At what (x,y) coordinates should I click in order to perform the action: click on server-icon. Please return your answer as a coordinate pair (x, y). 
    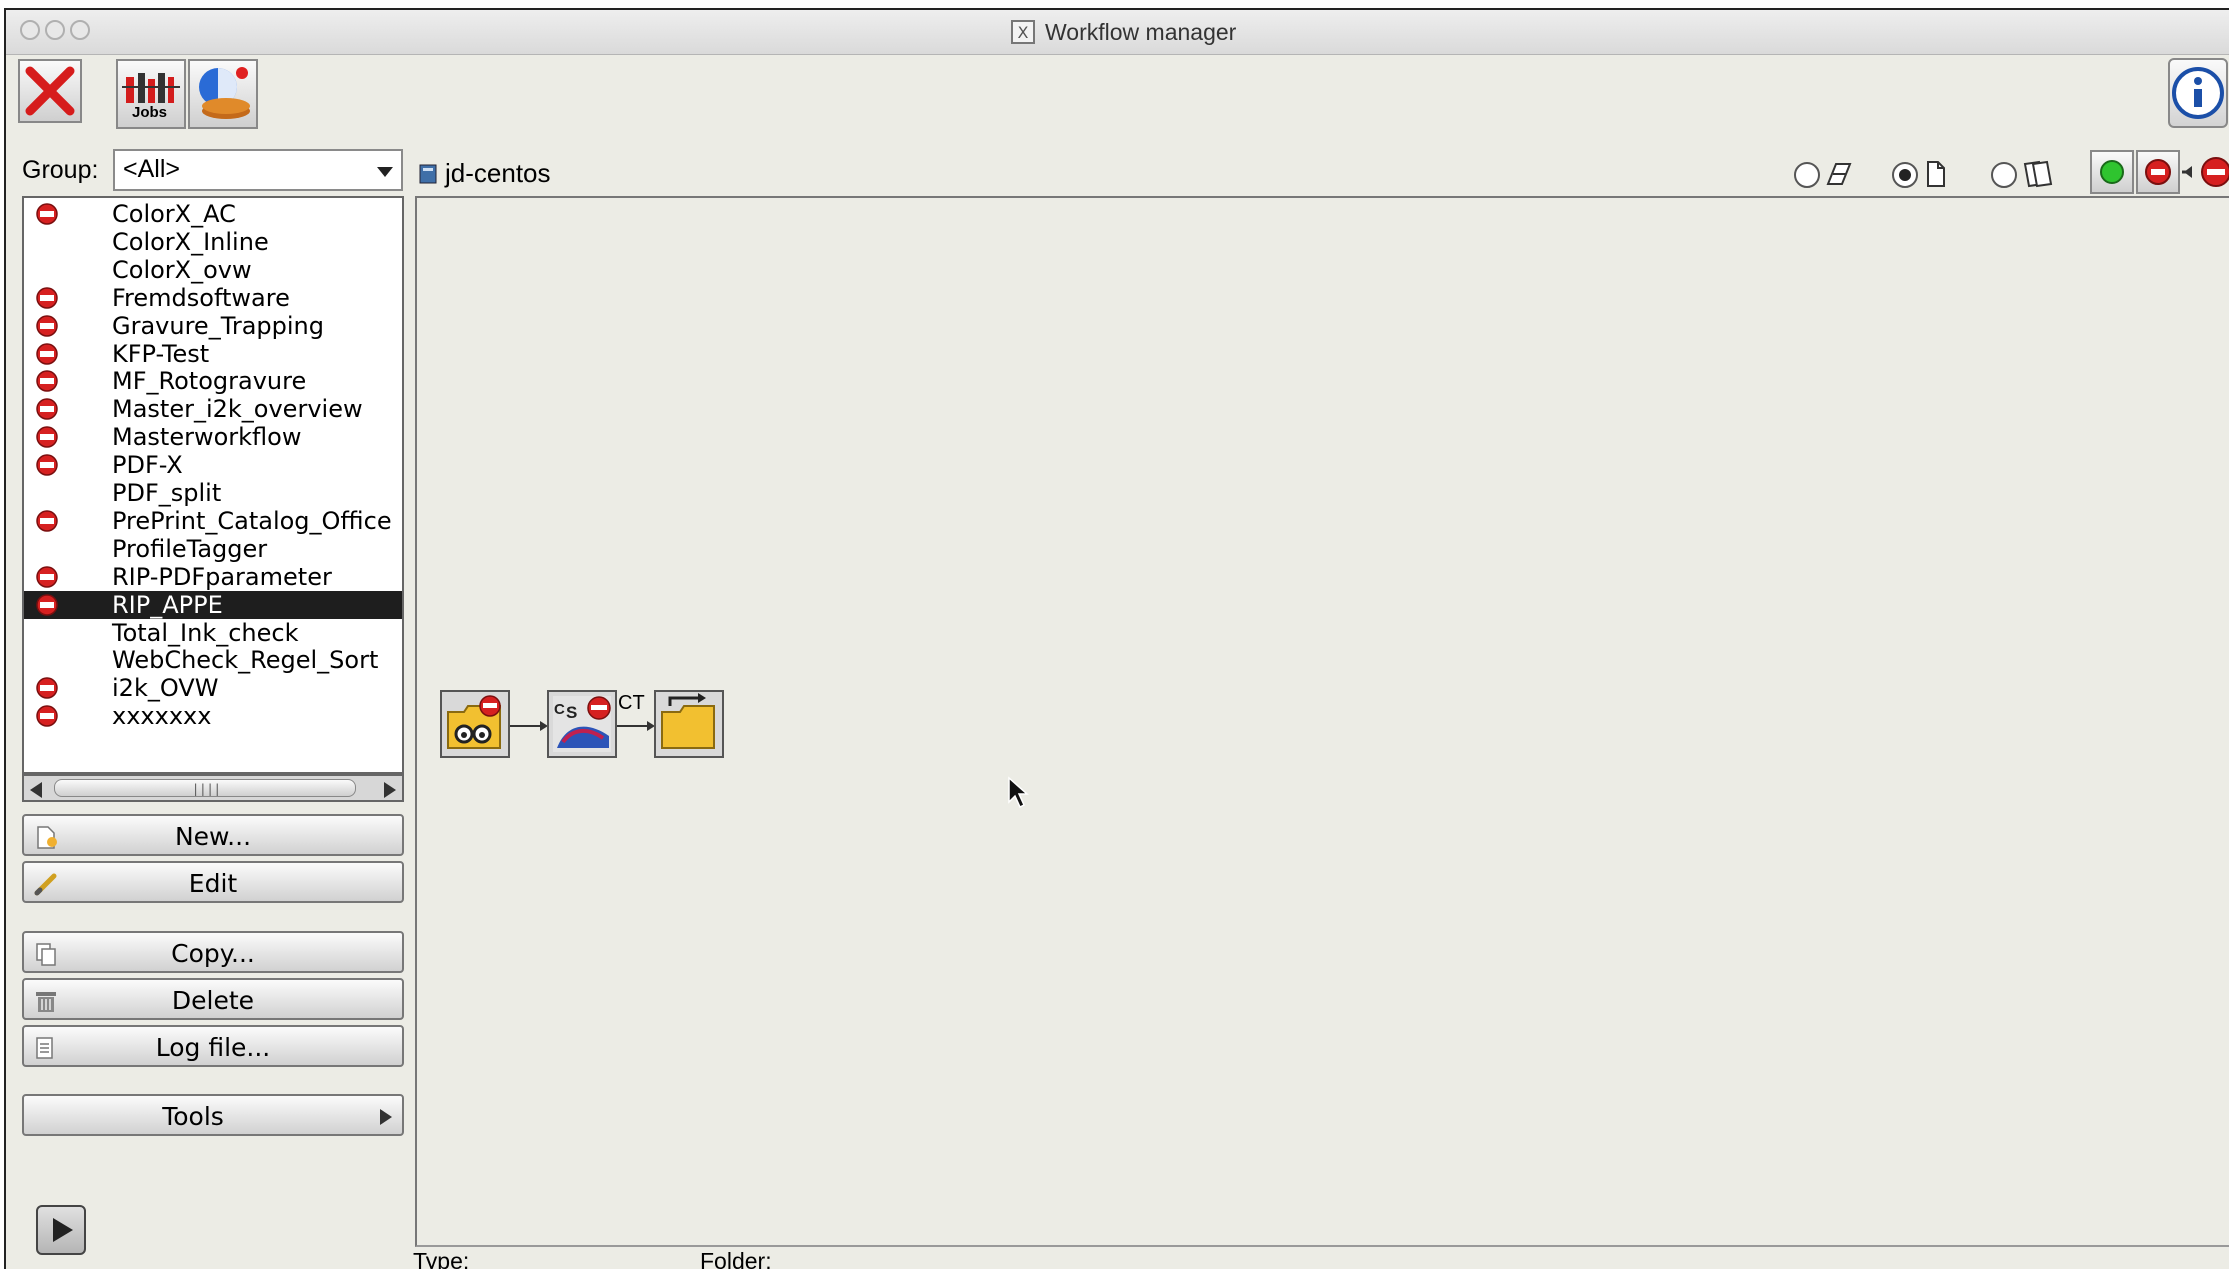
    Looking at the image, I should click on (428, 173).